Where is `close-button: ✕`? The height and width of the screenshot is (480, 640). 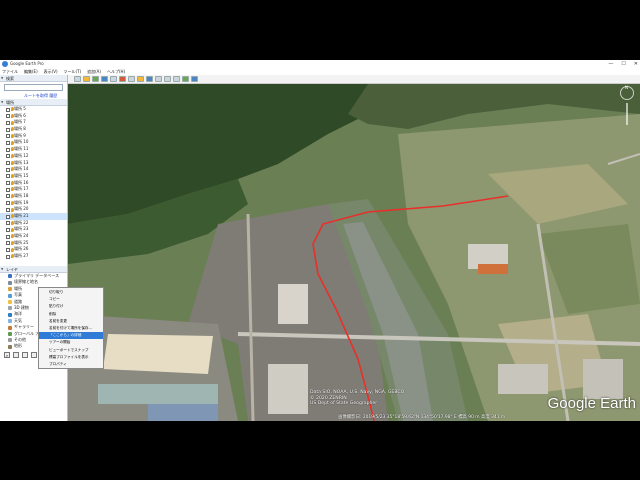
close-button: ✕ is located at coordinates (636, 64).